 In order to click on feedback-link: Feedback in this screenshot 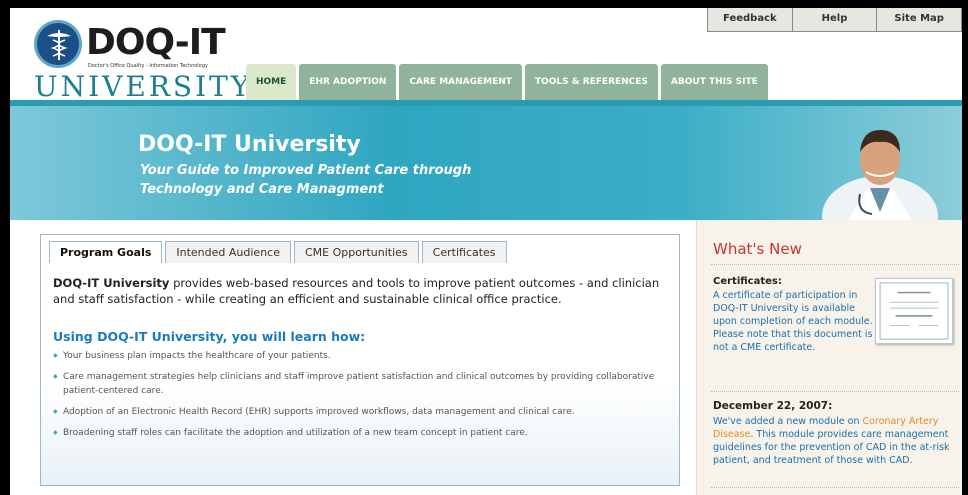, I will do `click(750, 19)`.